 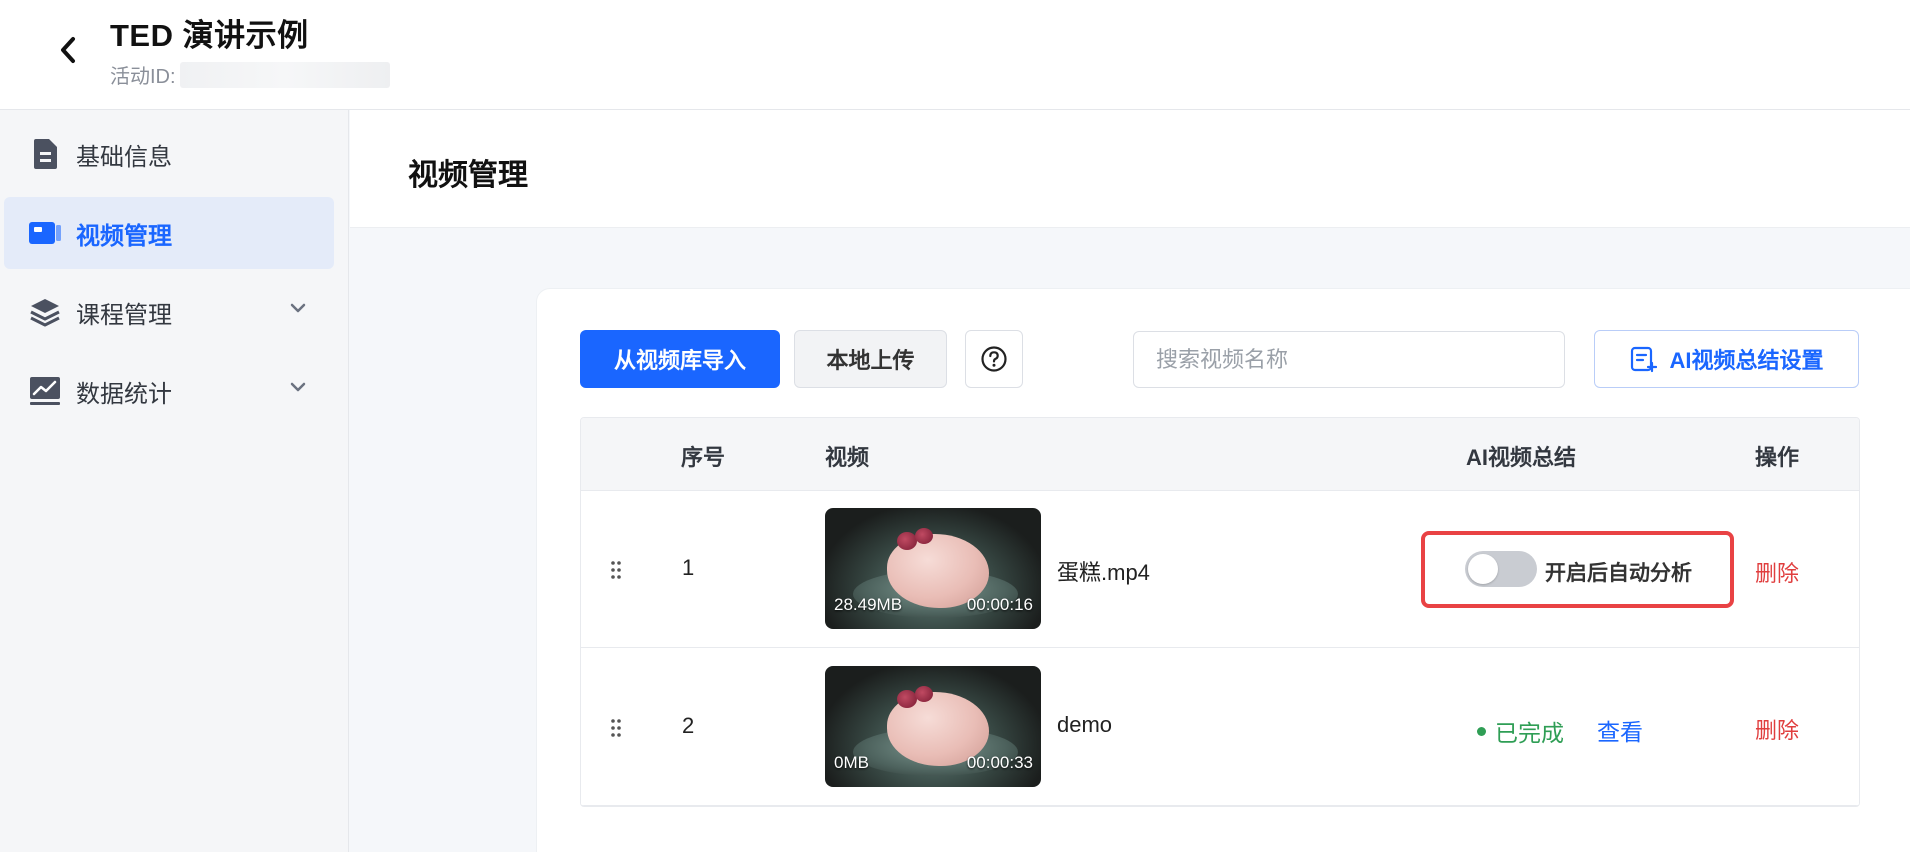 I want to click on video-duration: 00:00:16, so click(x=999, y=604).